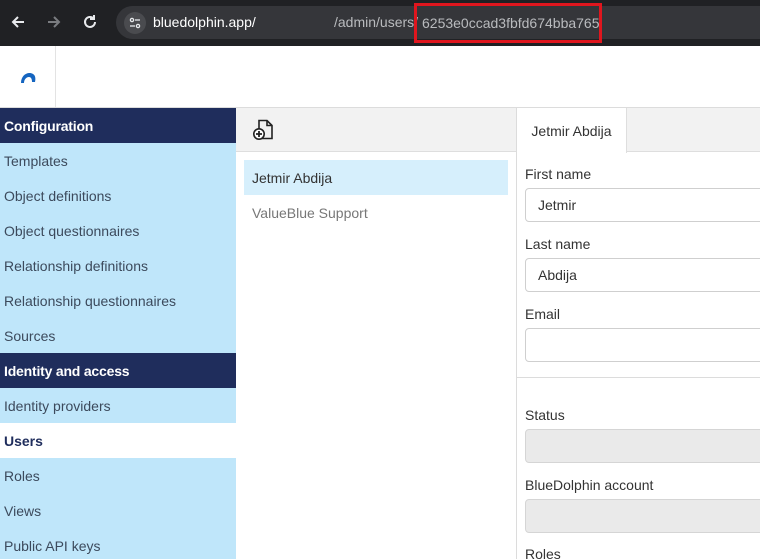 Image resolution: width=760 pixels, height=559 pixels. What do you see at coordinates (135, 23) in the screenshot?
I see `site-settings-icon` at bounding box center [135, 23].